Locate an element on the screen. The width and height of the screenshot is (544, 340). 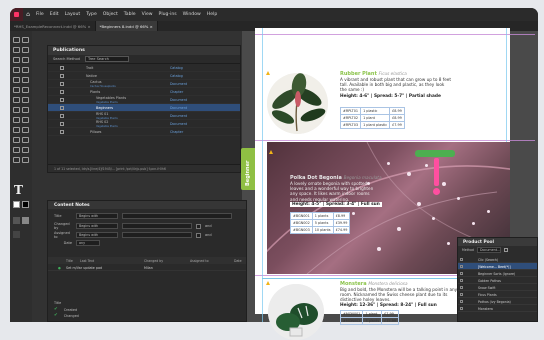
note-tool-icon is located at coordinates (25, 110).